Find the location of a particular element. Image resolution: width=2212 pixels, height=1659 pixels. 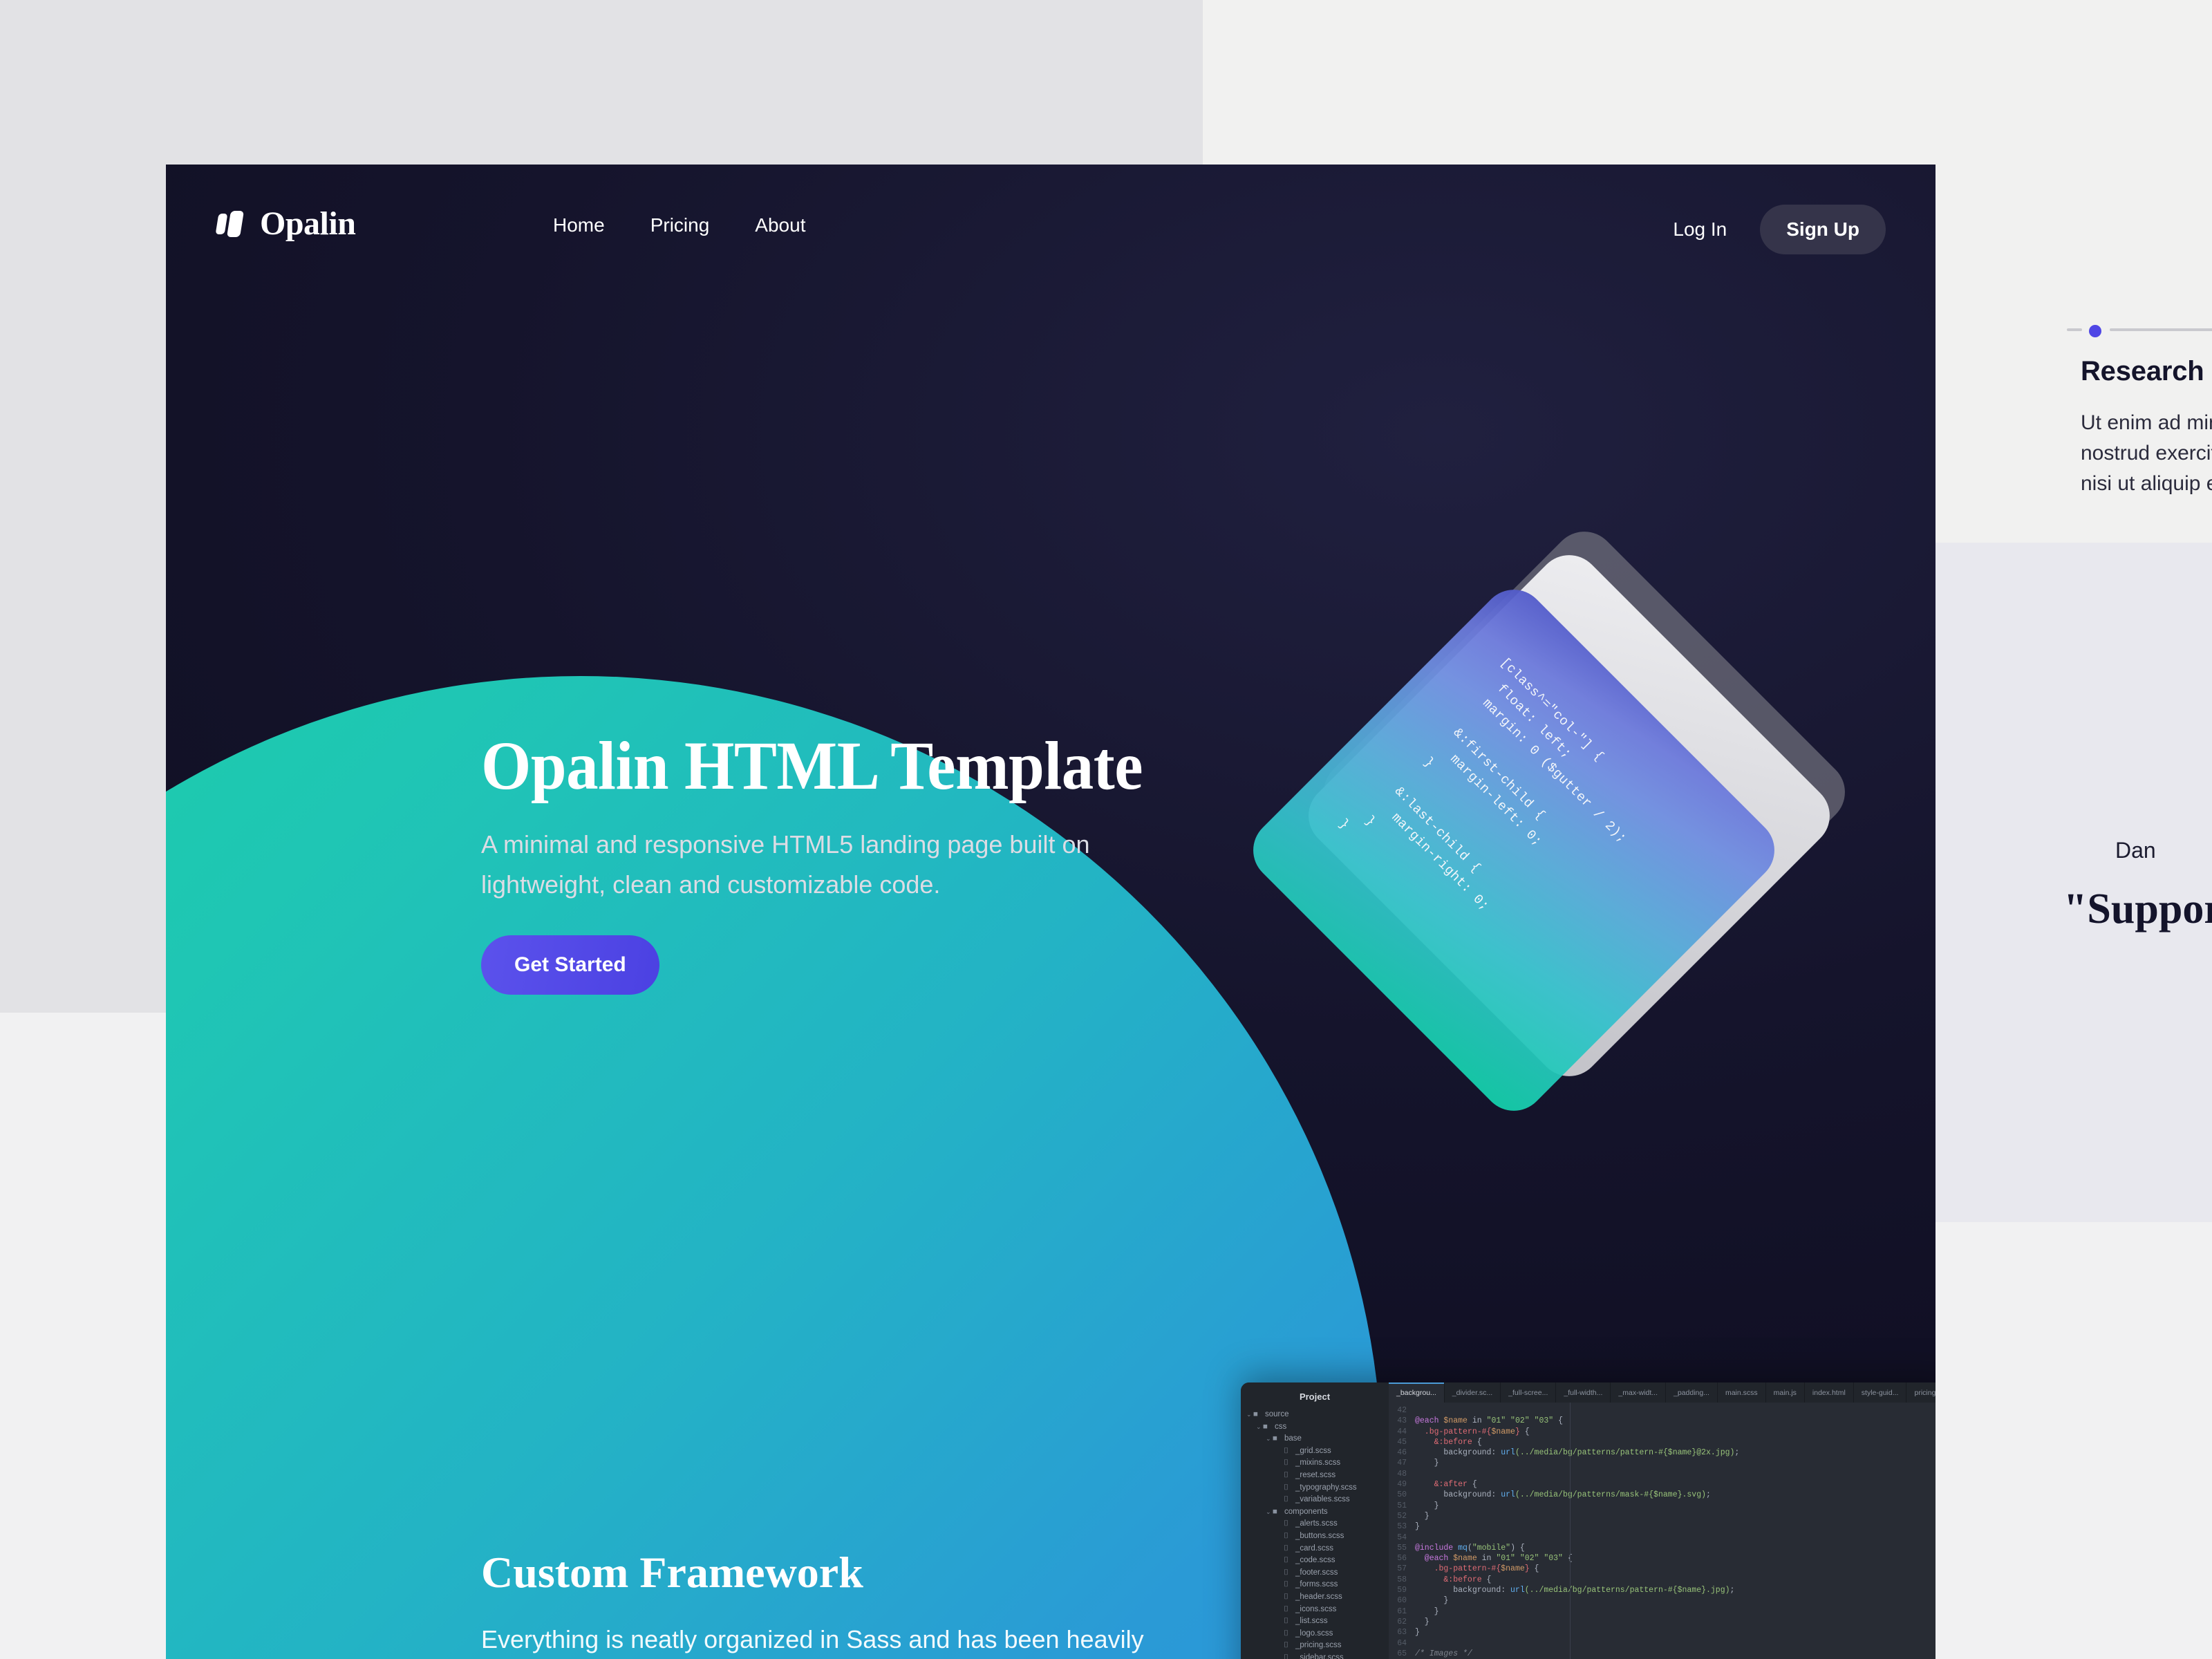

file-tree-label: _forms.scss is located at coordinates (1316, 1584).